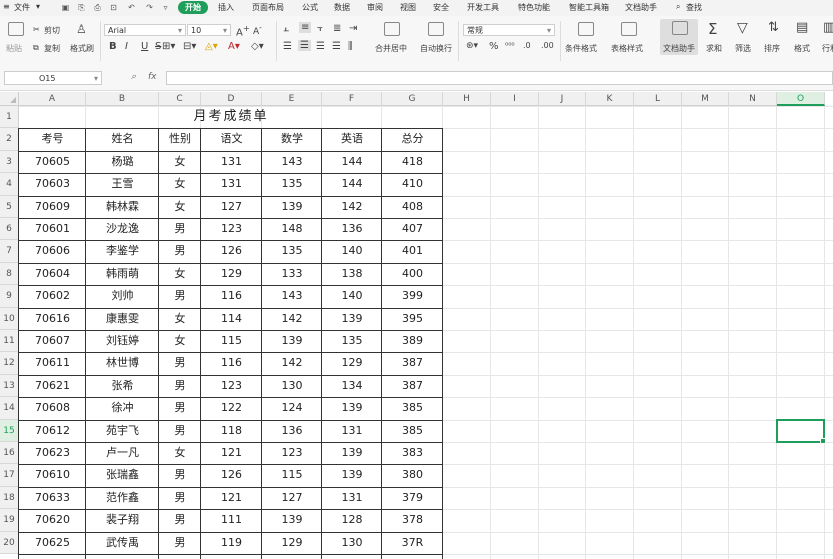  What do you see at coordinates (52, 408) in the screenshot?
I see `table-cell: 70608` at bounding box center [52, 408].